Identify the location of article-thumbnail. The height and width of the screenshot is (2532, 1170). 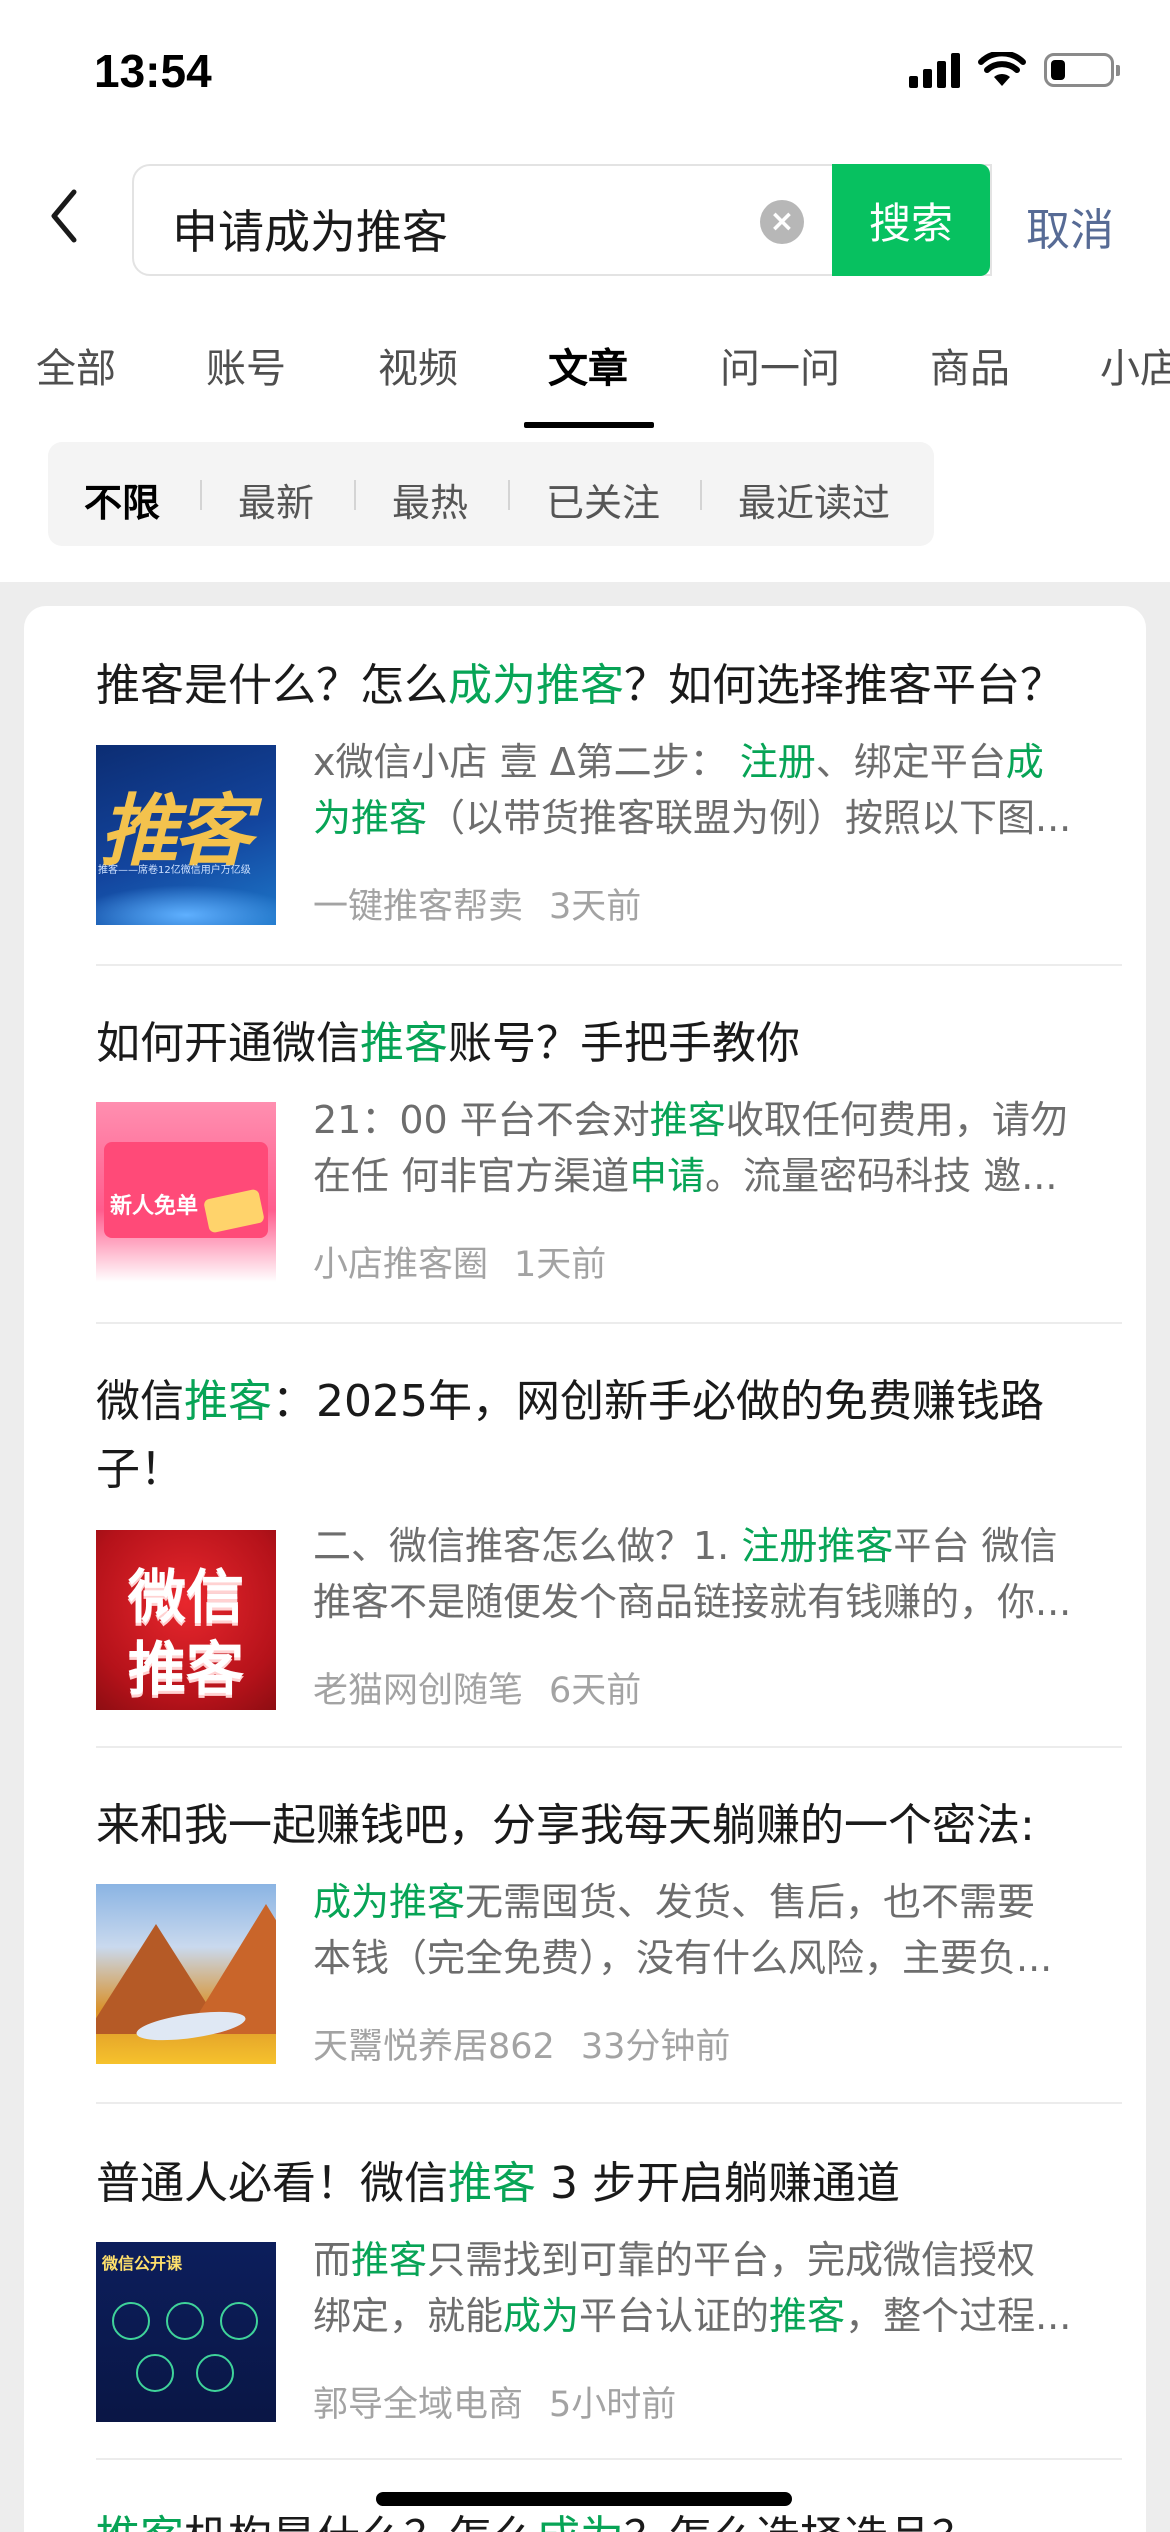
(186, 1974).